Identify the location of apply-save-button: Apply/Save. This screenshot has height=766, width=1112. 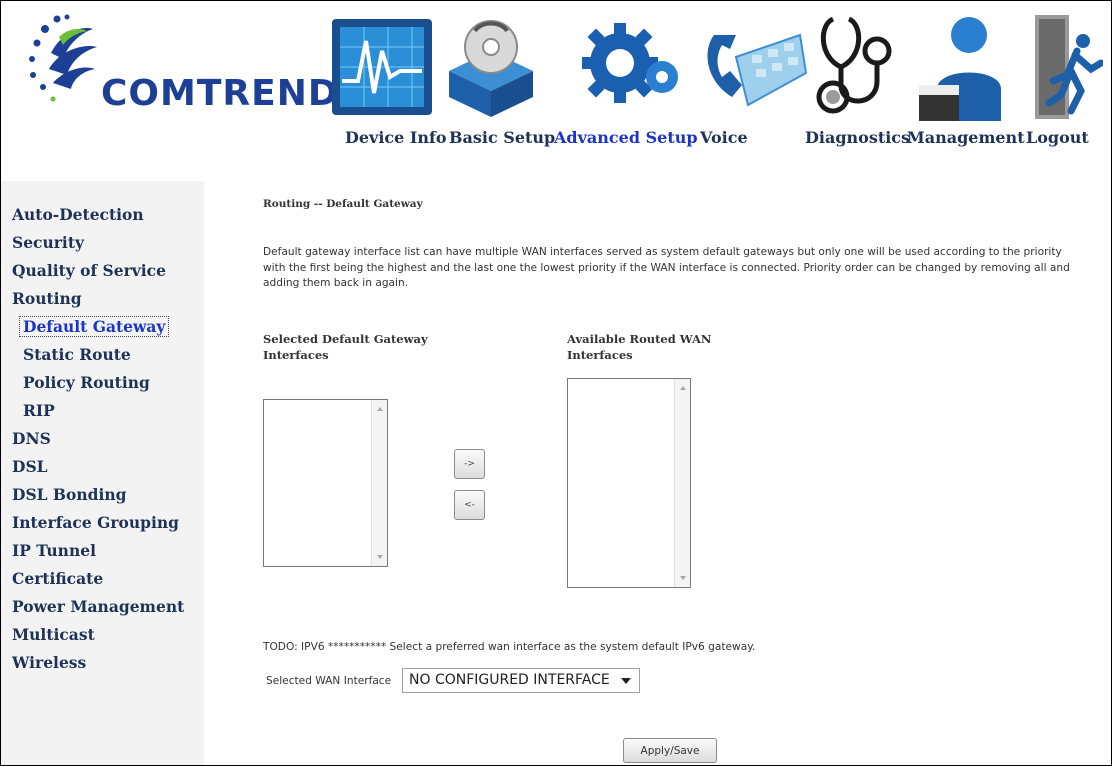
(670, 750).